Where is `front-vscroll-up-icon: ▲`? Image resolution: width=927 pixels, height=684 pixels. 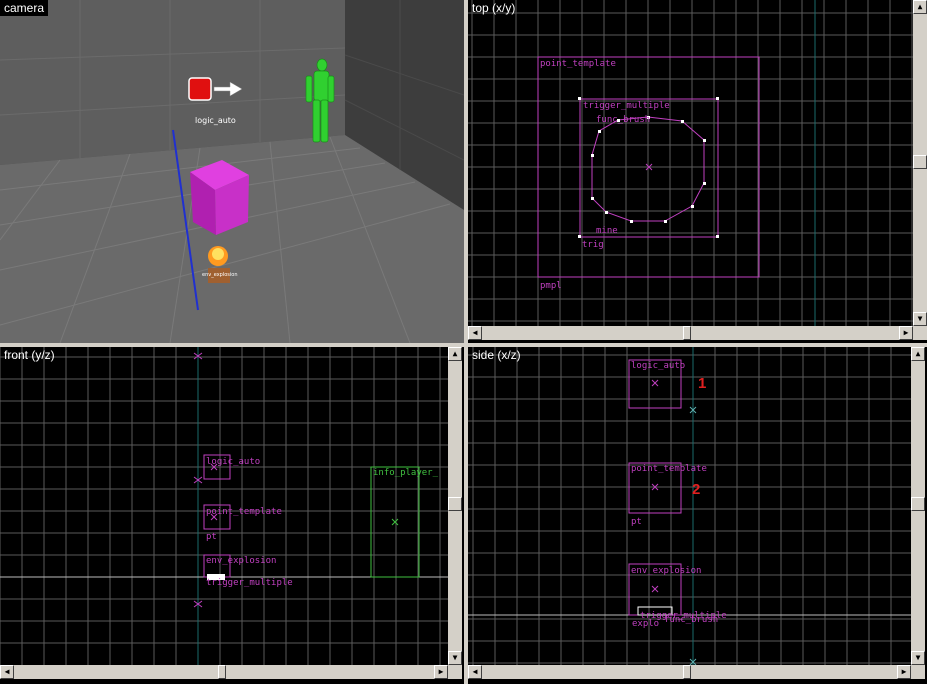 front-vscroll-up-icon: ▲ is located at coordinates (455, 354).